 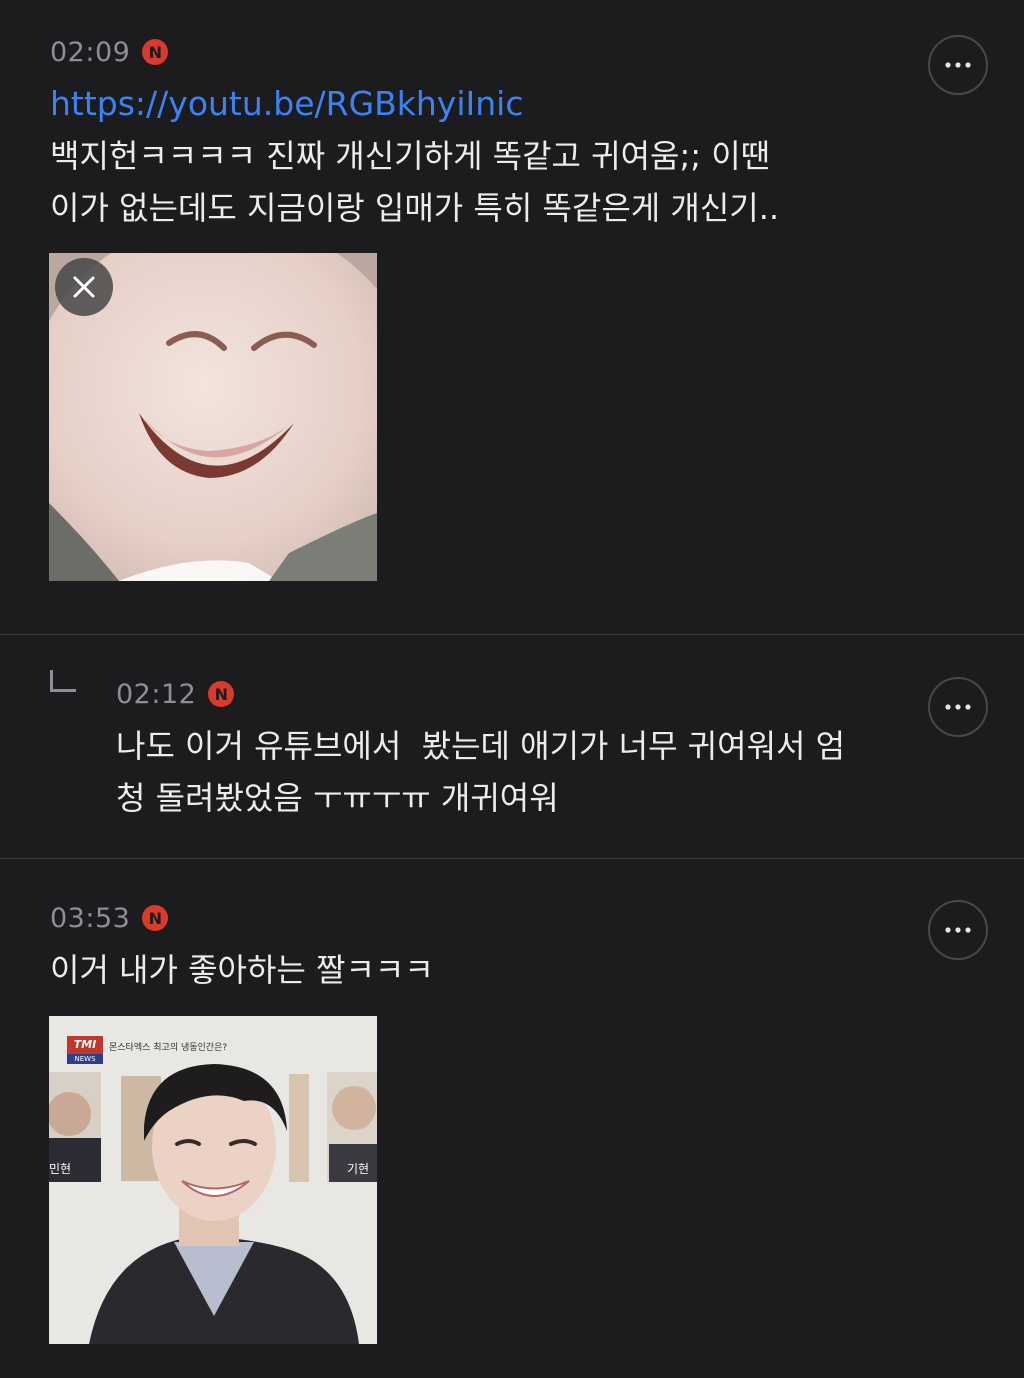 I want to click on comment-line: 나도 이거 유튜브에서 봤는데 애기가 너무 귀여워서 엄, so click(x=481, y=746).